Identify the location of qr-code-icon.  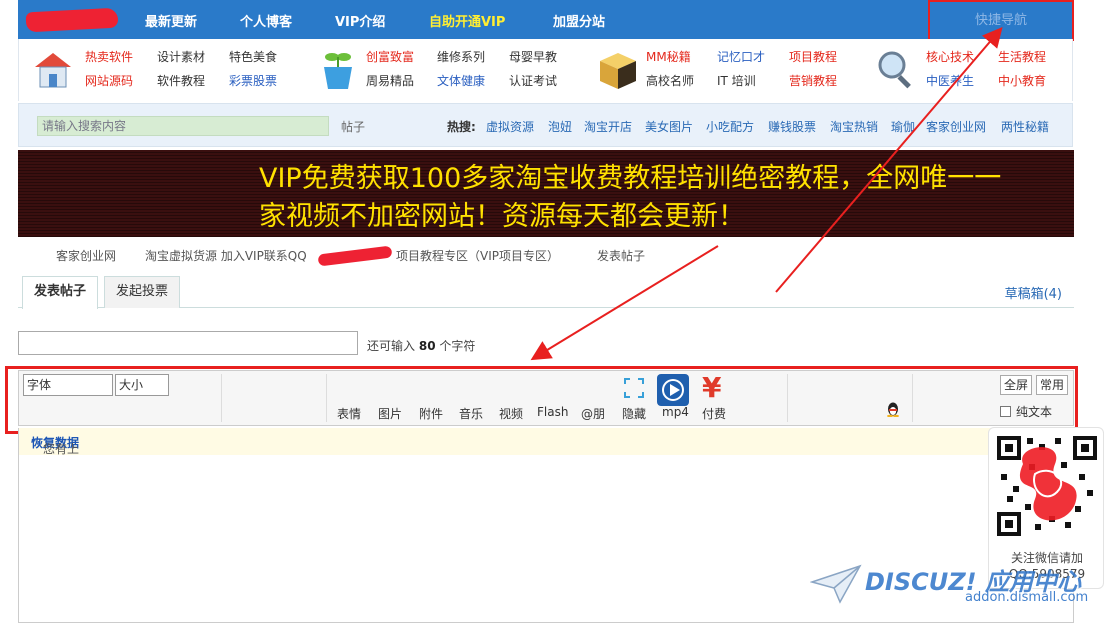
(1047, 486).